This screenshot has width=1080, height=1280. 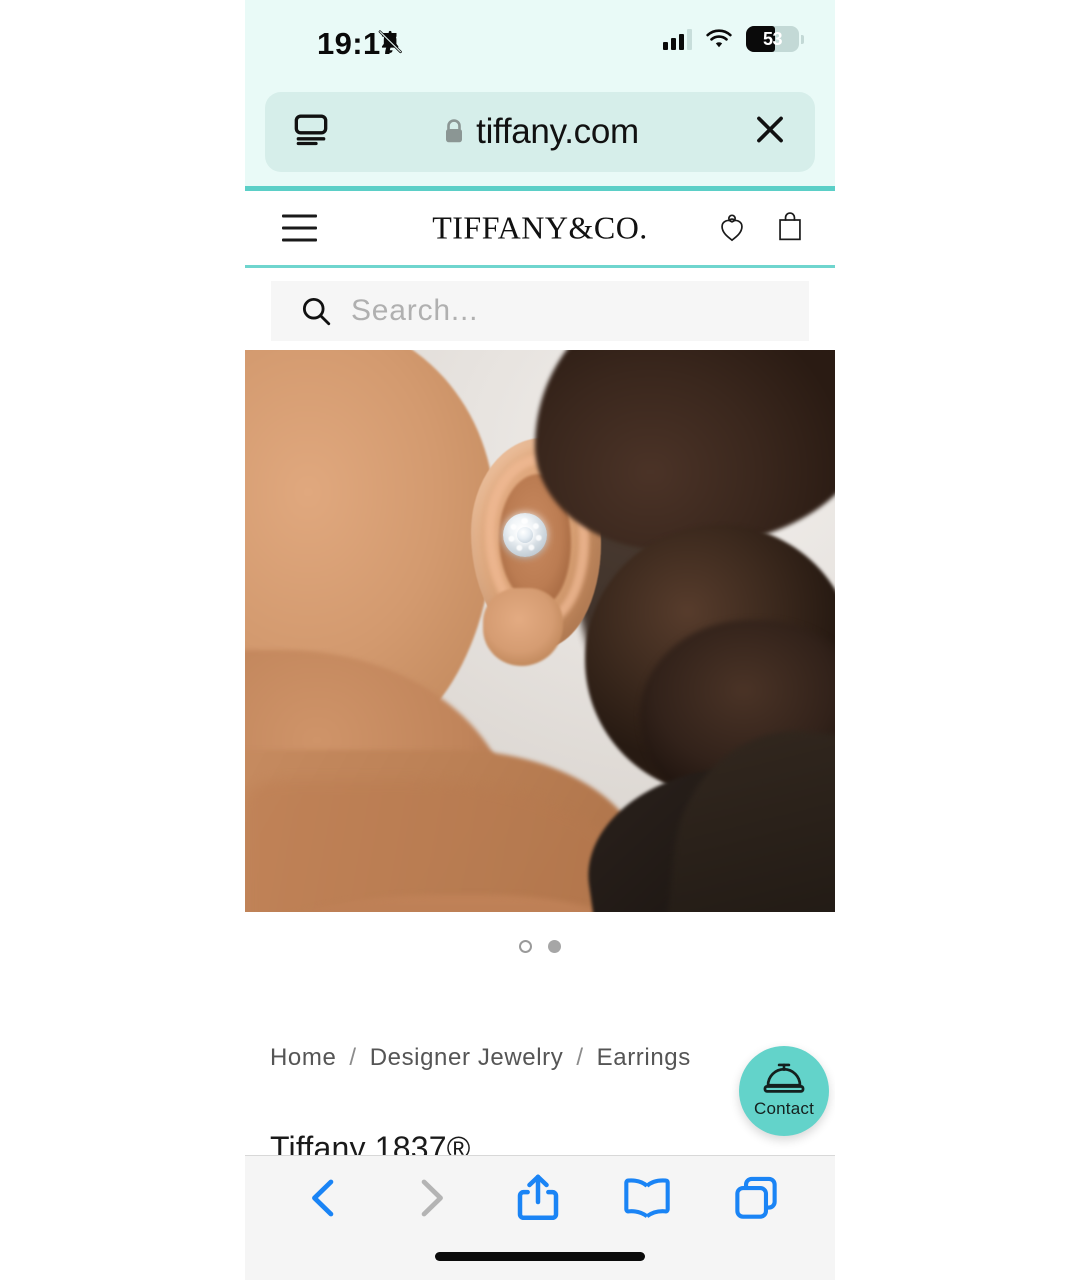 I want to click on wifi-icon, so click(x=719, y=37).